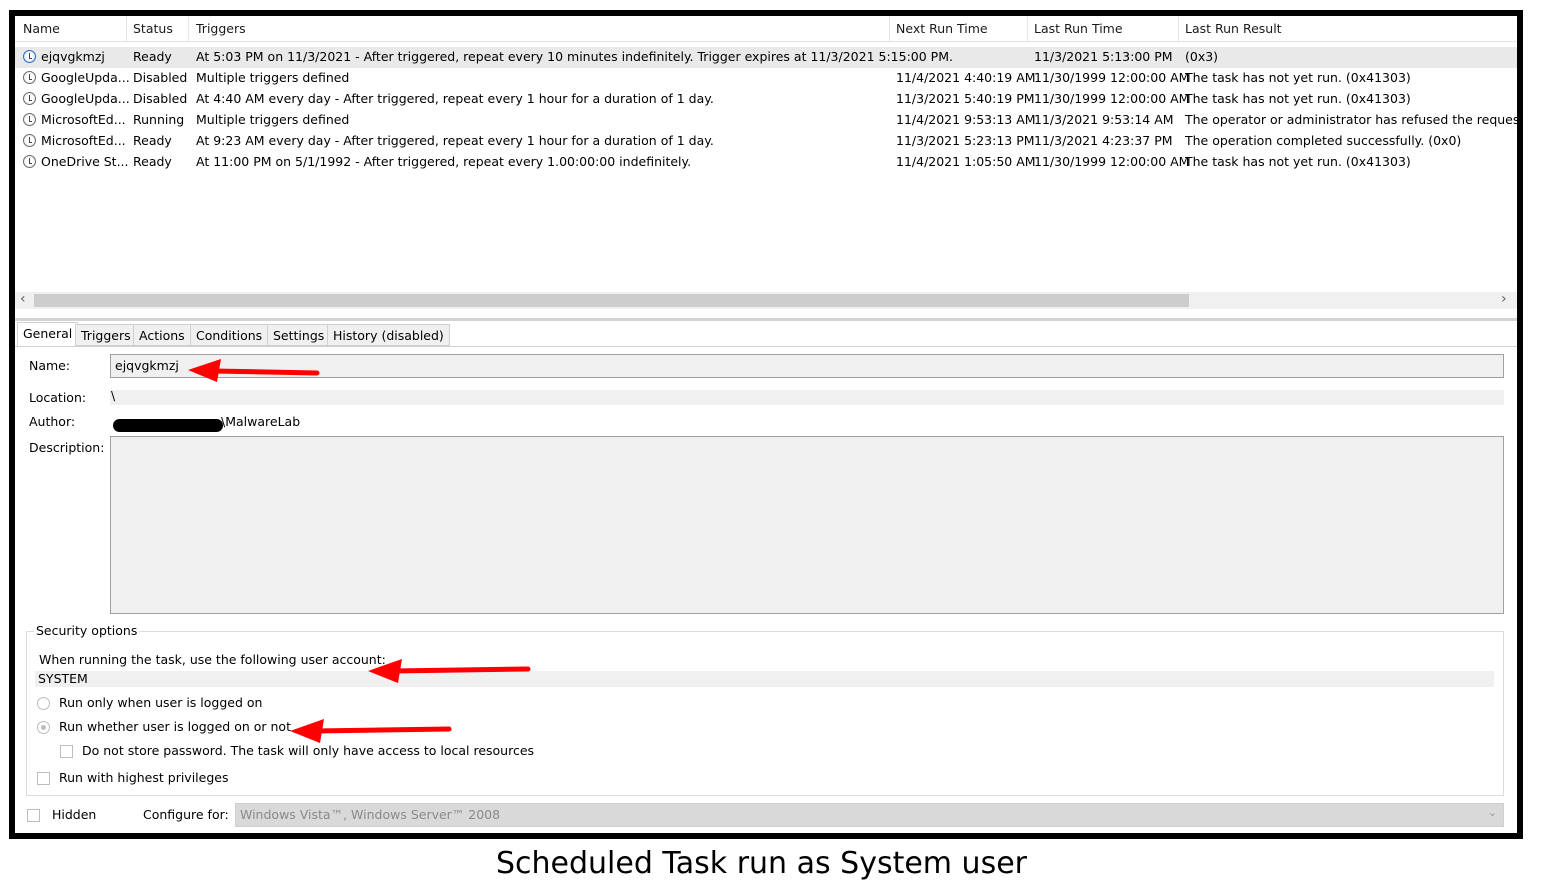  What do you see at coordinates (869, 815) in the screenshot?
I see `configure-for-select: Windows Vista™, Windows Server™ 2008 ⌄` at bounding box center [869, 815].